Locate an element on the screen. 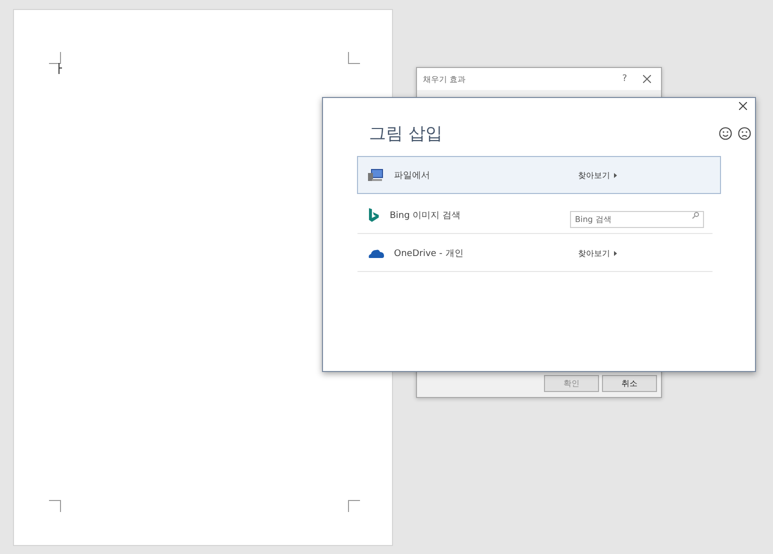 This screenshot has height=554, width=773. computer-icon is located at coordinates (376, 175).